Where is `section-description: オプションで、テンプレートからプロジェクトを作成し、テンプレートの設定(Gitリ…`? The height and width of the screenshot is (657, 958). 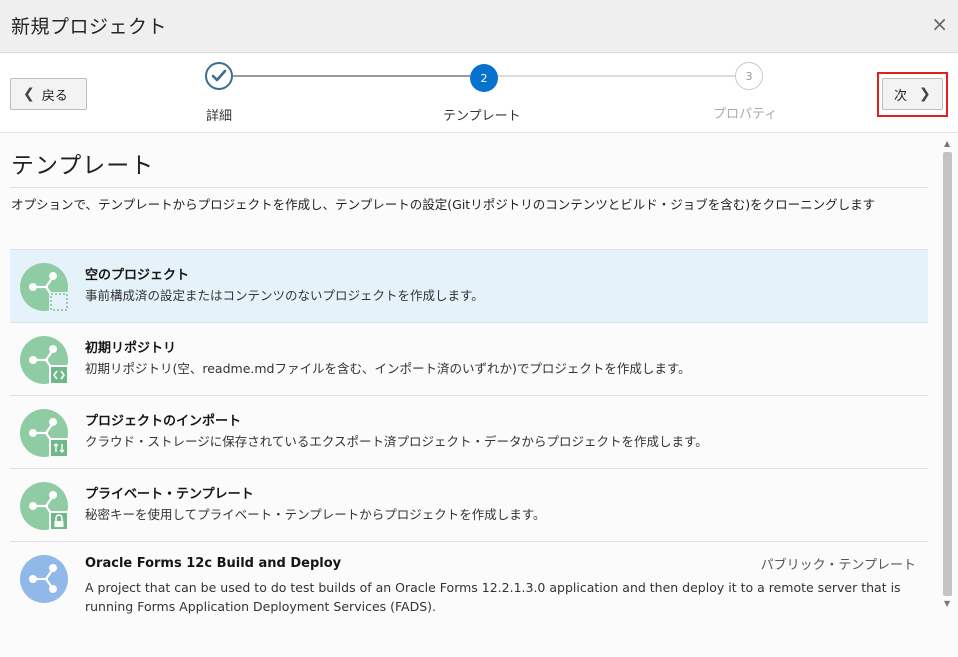
section-description: オプションで、テンプレートからプロジェクトを作成し、テンプレートの設定(Gitリ… is located at coordinates (443, 204).